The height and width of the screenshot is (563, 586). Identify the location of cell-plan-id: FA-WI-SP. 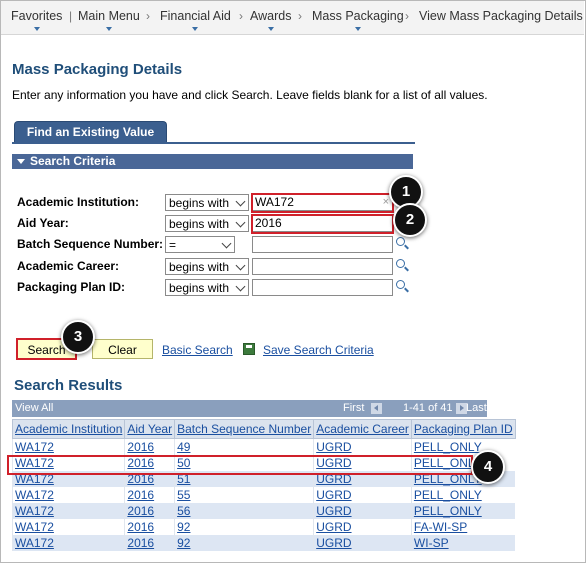
(440, 527).